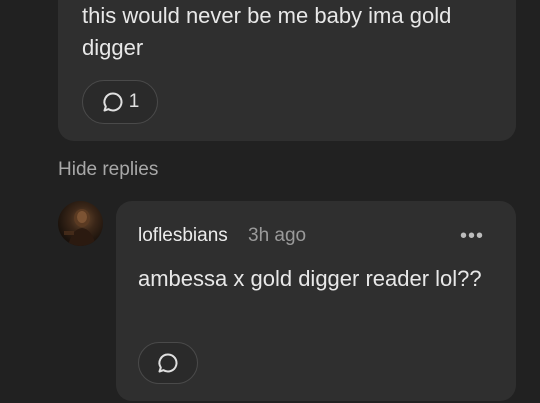 The height and width of the screenshot is (403, 540). Describe the element at coordinates (108, 170) in the screenshot. I see `hide-replies-link: Hide replies` at that location.